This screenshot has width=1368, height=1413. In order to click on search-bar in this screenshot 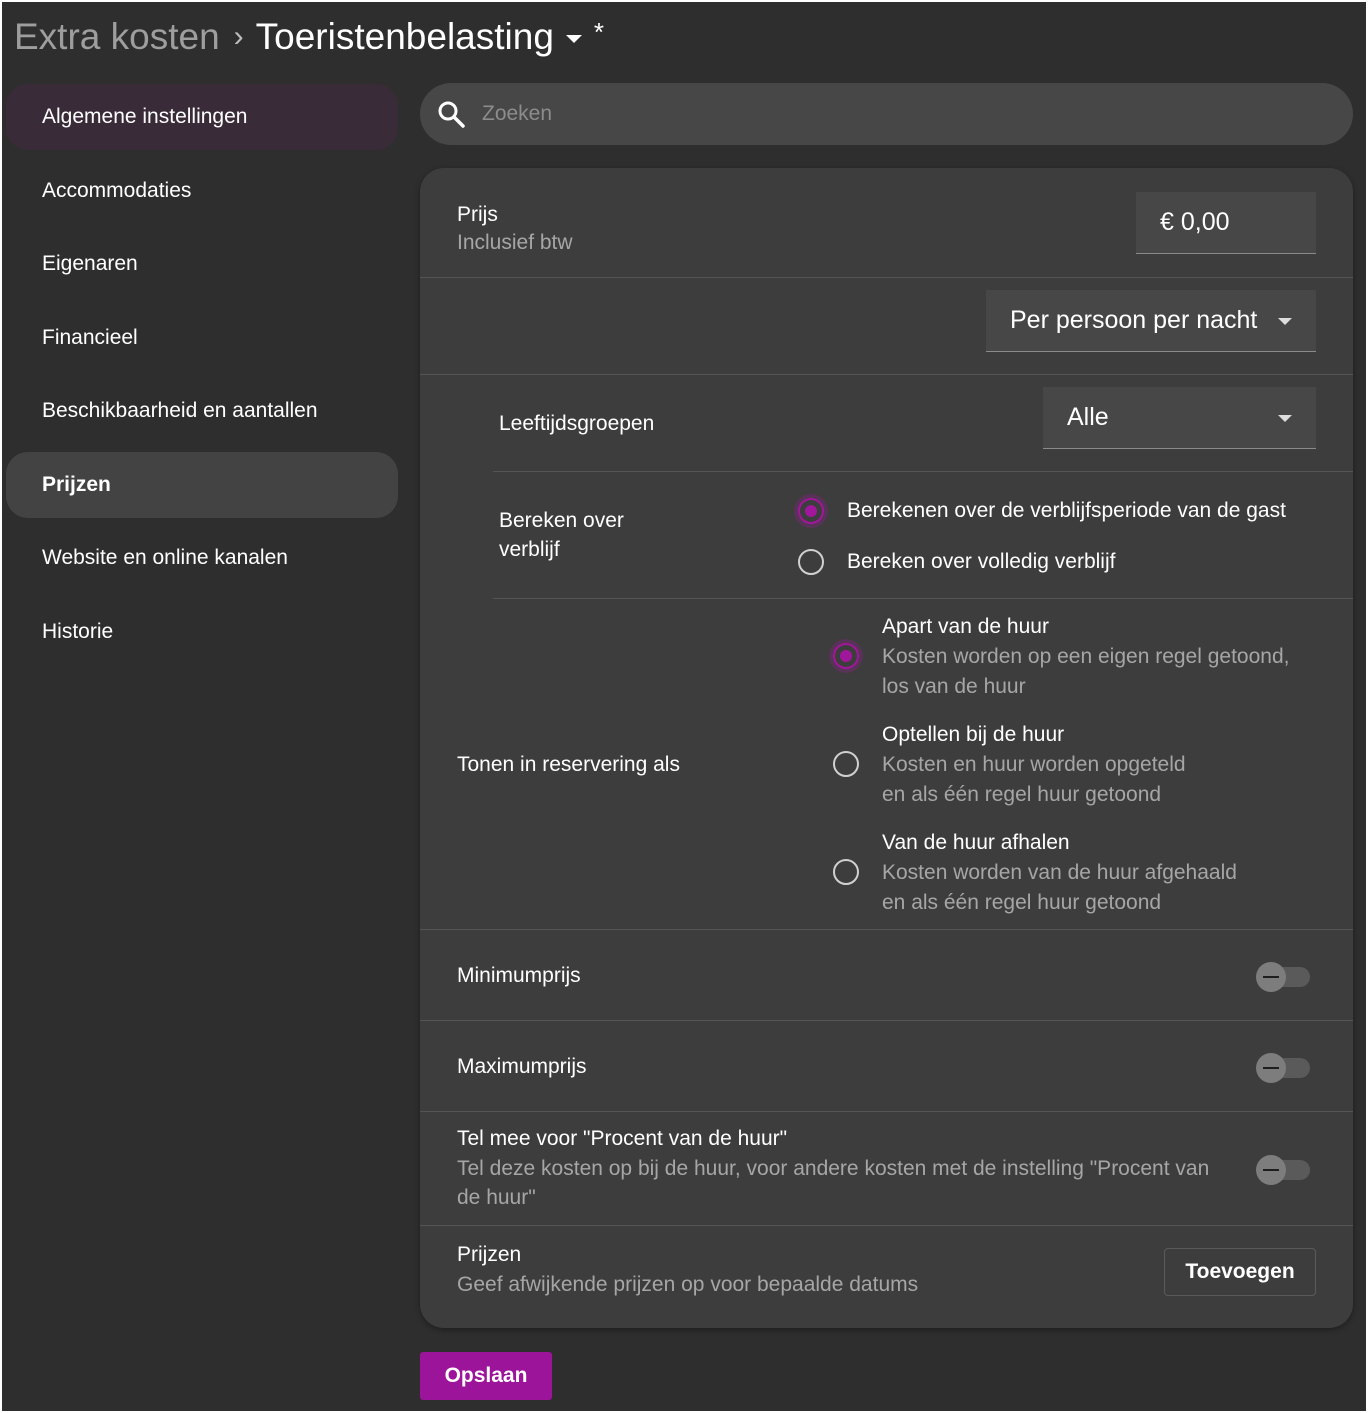, I will do `click(886, 114)`.